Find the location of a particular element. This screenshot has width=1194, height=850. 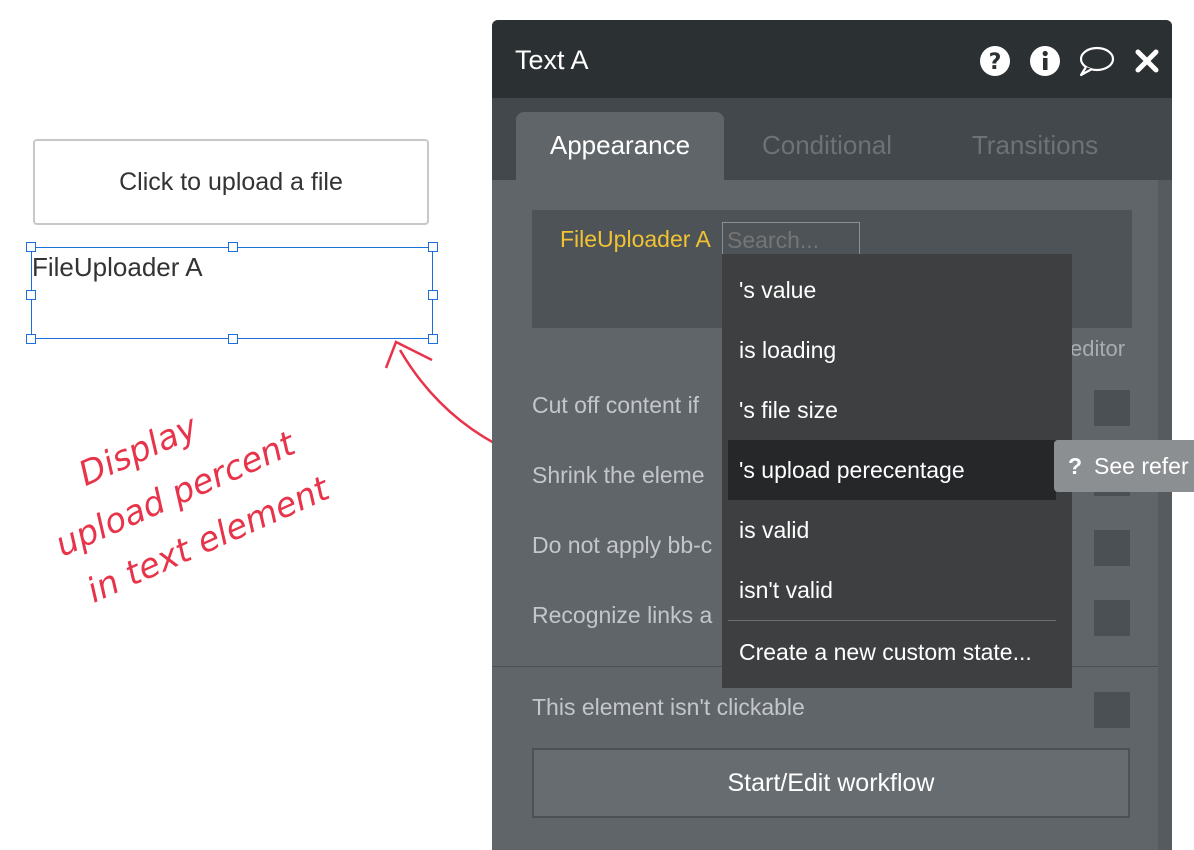

tab-appearance: Appearance is located at coordinates (620, 146).